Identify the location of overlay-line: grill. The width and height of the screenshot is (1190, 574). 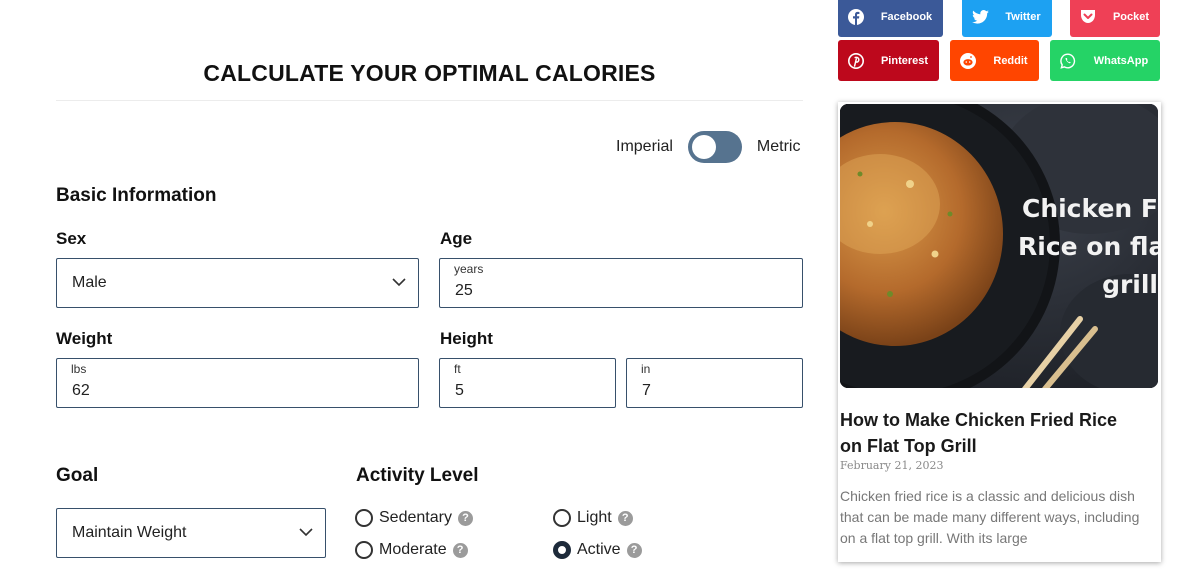
(1130, 284).